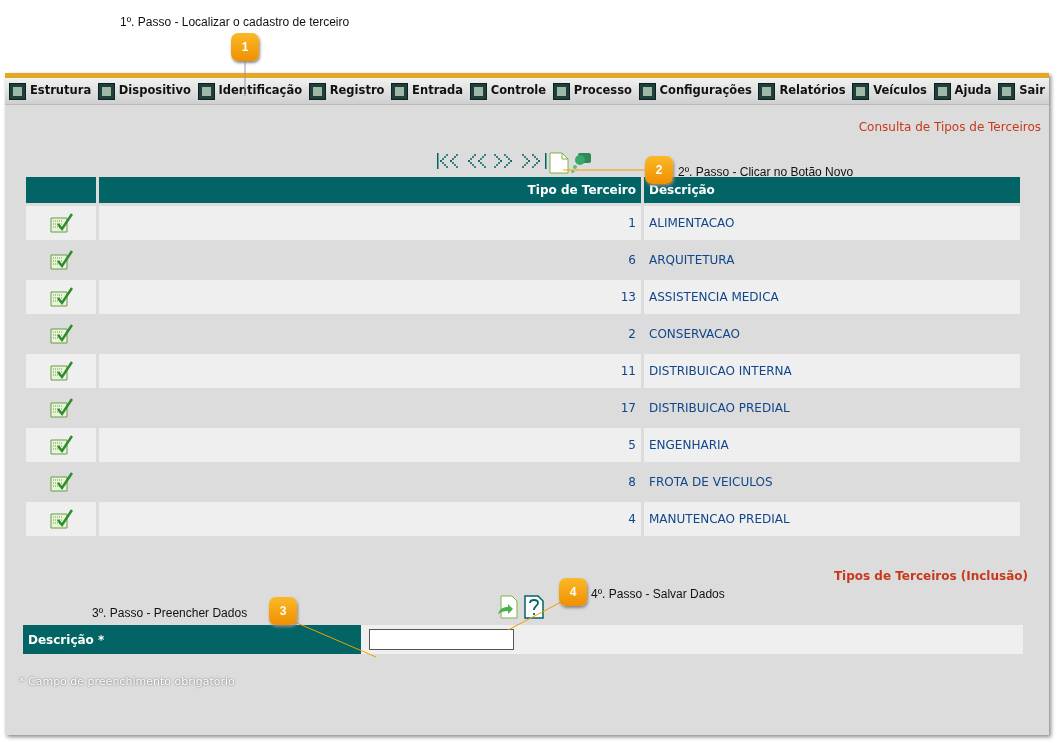  I want to click on table-cell: 1, so click(370, 223).